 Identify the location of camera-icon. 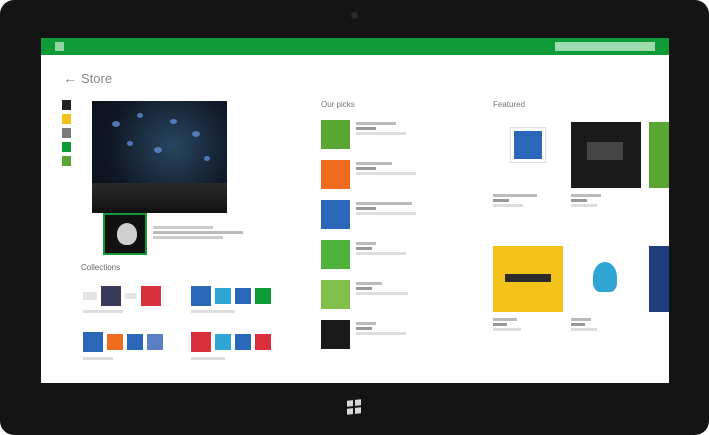
(354, 15).